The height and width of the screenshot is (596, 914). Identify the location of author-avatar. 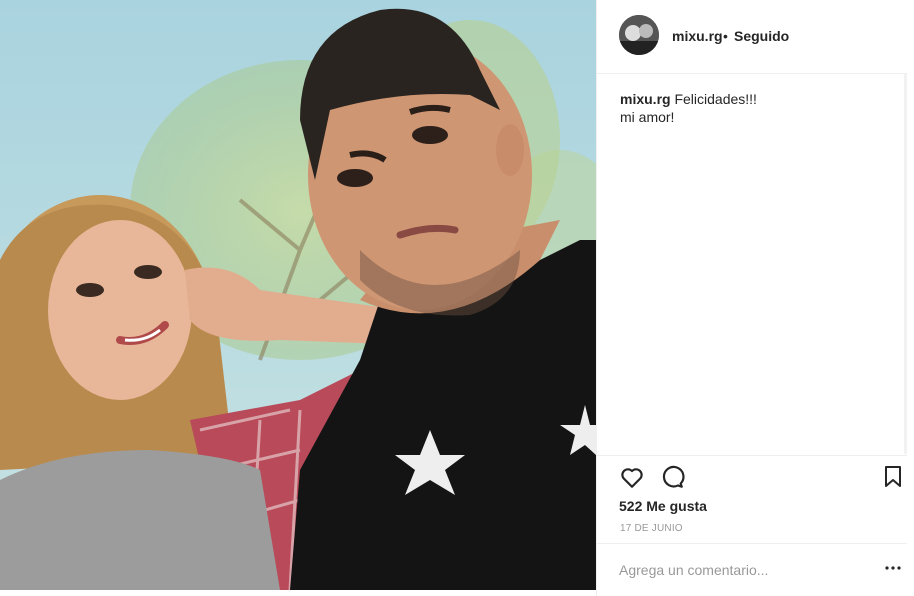
(639, 35).